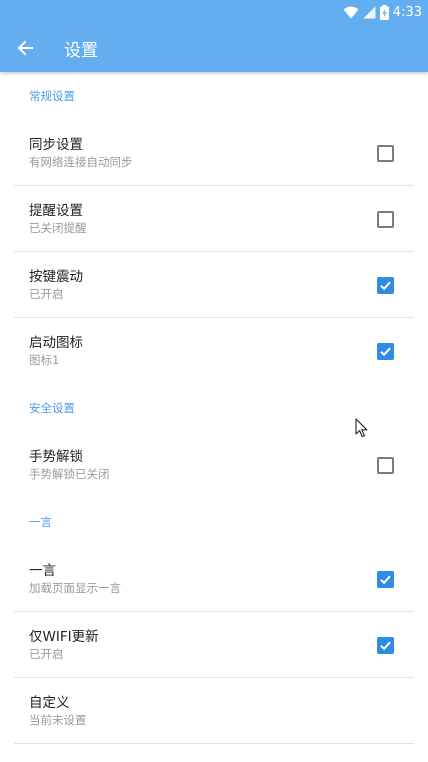 The width and height of the screenshot is (428, 762). What do you see at coordinates (407, 12) in the screenshot?
I see `status-time: 4:33` at bounding box center [407, 12].